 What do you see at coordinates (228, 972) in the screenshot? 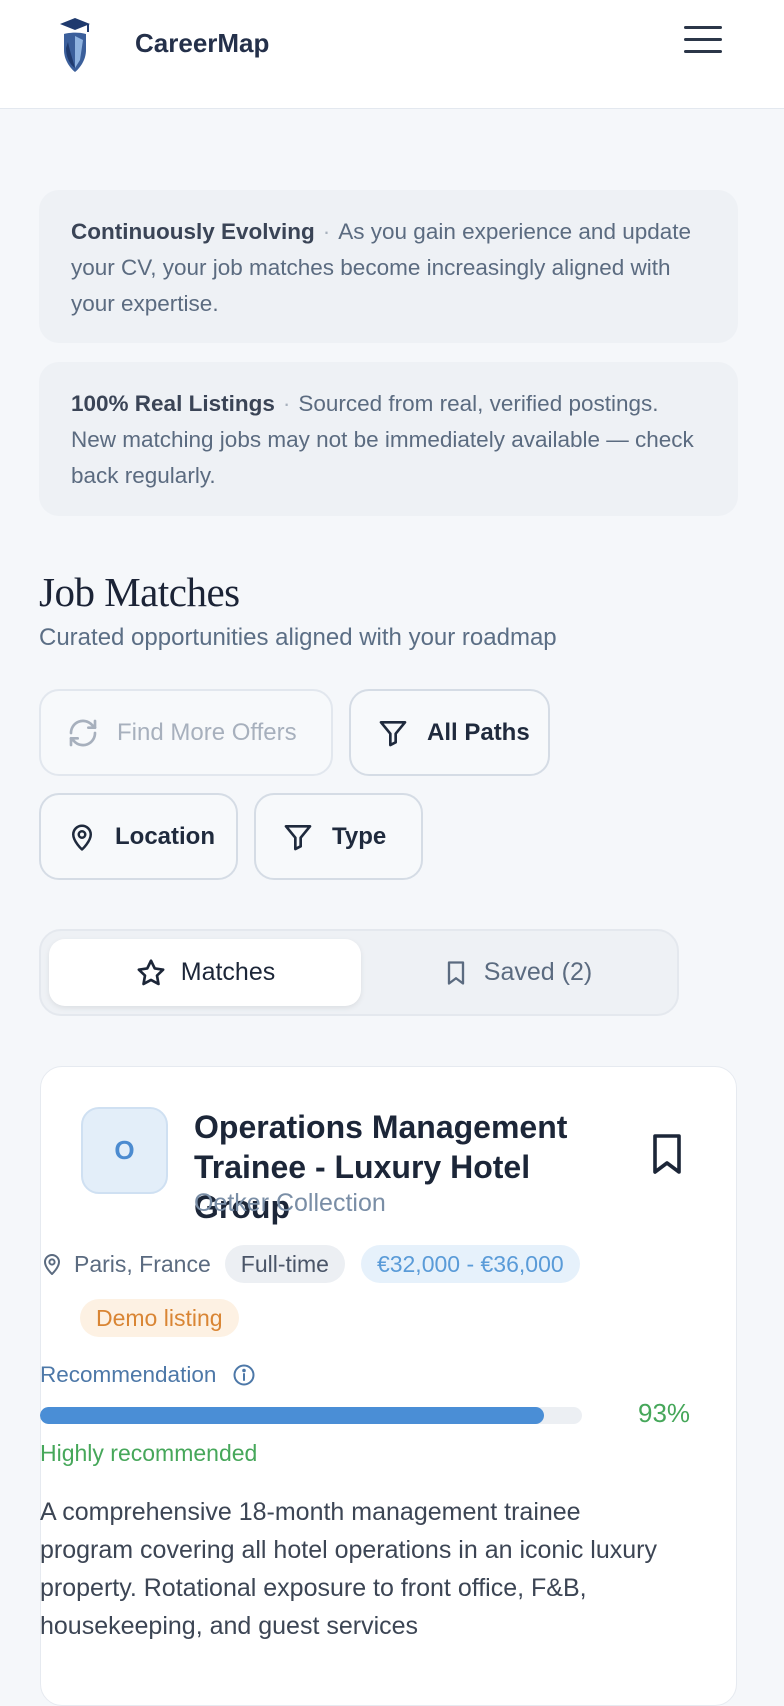
I see `tab-matches-label: Matches` at bounding box center [228, 972].